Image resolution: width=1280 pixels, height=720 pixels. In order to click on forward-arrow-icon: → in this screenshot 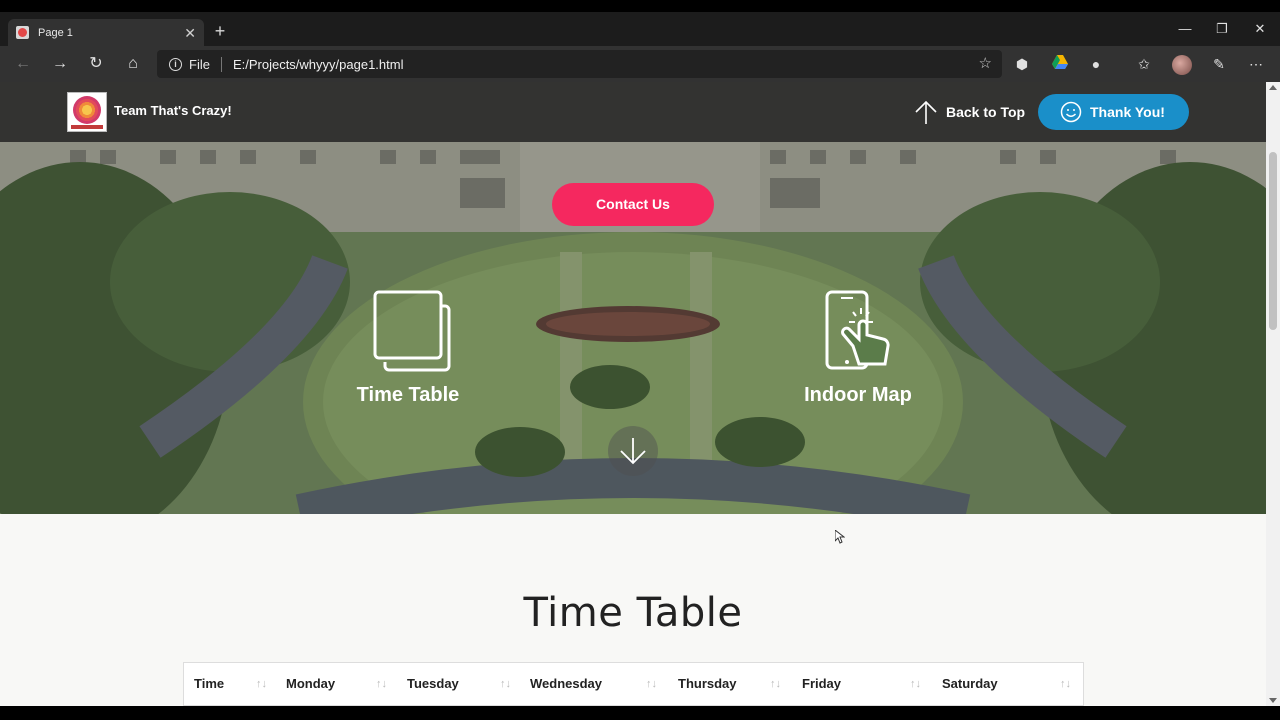, I will do `click(60, 64)`.